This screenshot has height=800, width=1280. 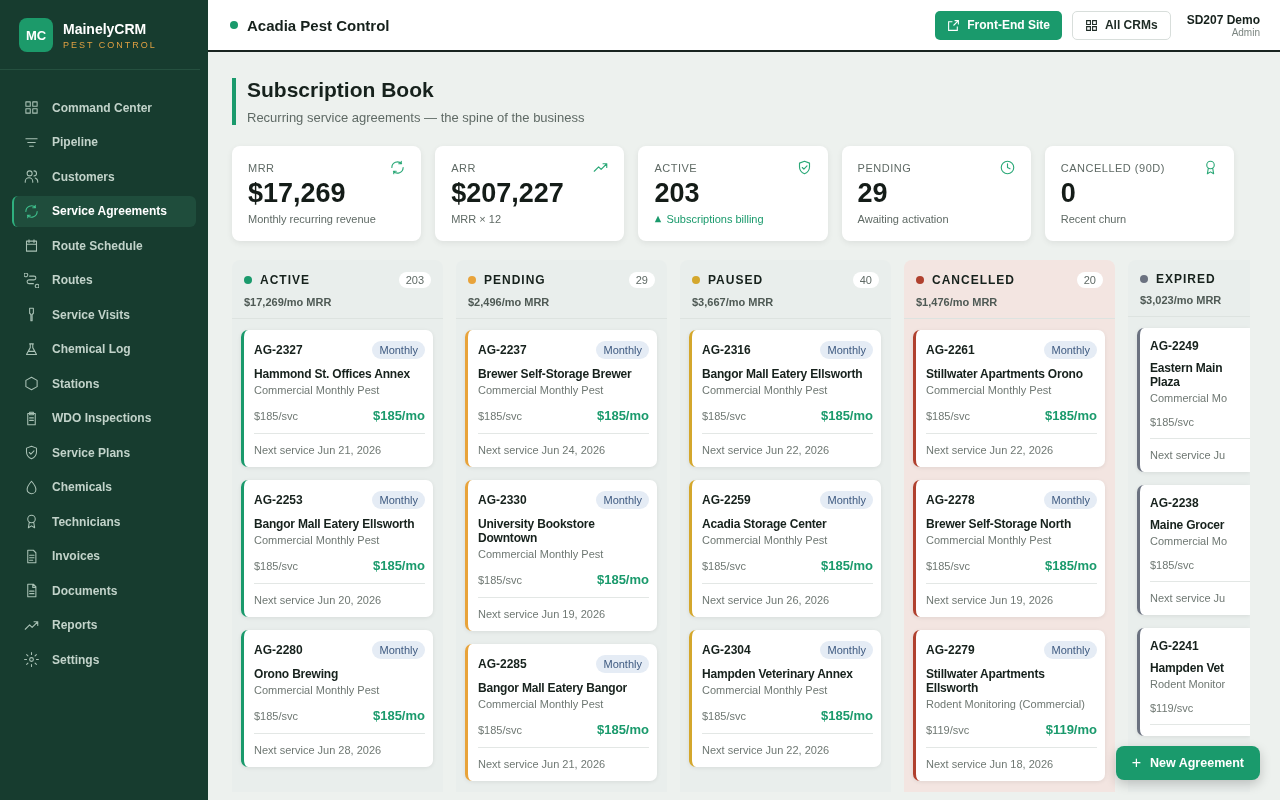 I want to click on agreement-id: AG-2327, so click(x=278, y=350).